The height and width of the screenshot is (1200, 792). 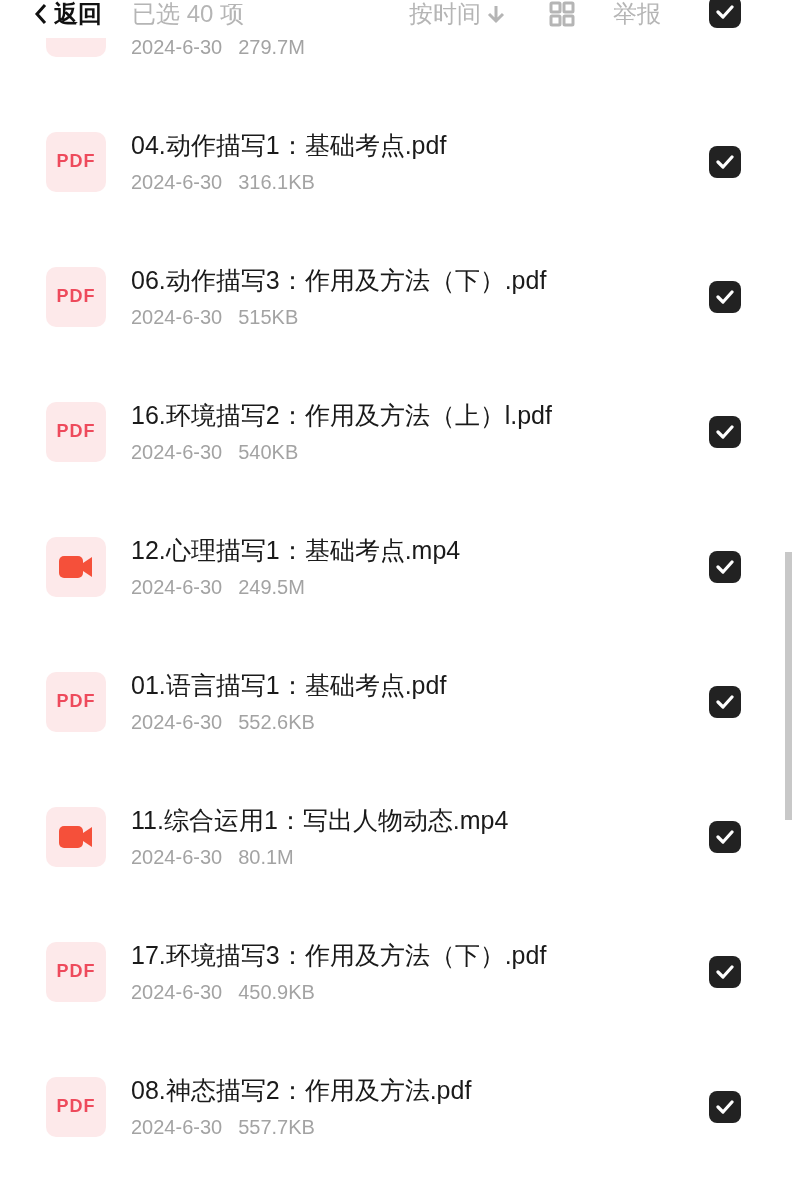 I want to click on back-button: 返回, so click(x=68, y=14).